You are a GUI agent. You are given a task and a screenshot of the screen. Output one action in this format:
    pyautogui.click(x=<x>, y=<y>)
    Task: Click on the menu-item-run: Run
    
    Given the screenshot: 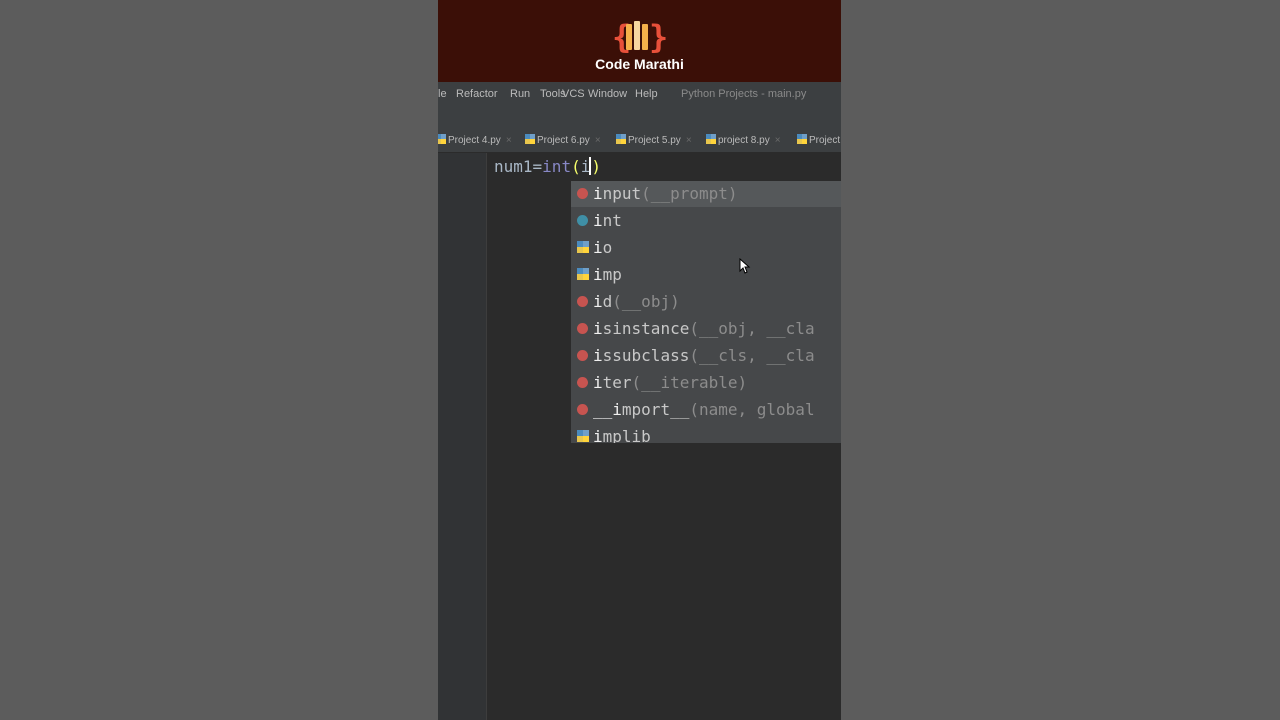 What is the action you would take?
    pyautogui.click(x=520, y=94)
    